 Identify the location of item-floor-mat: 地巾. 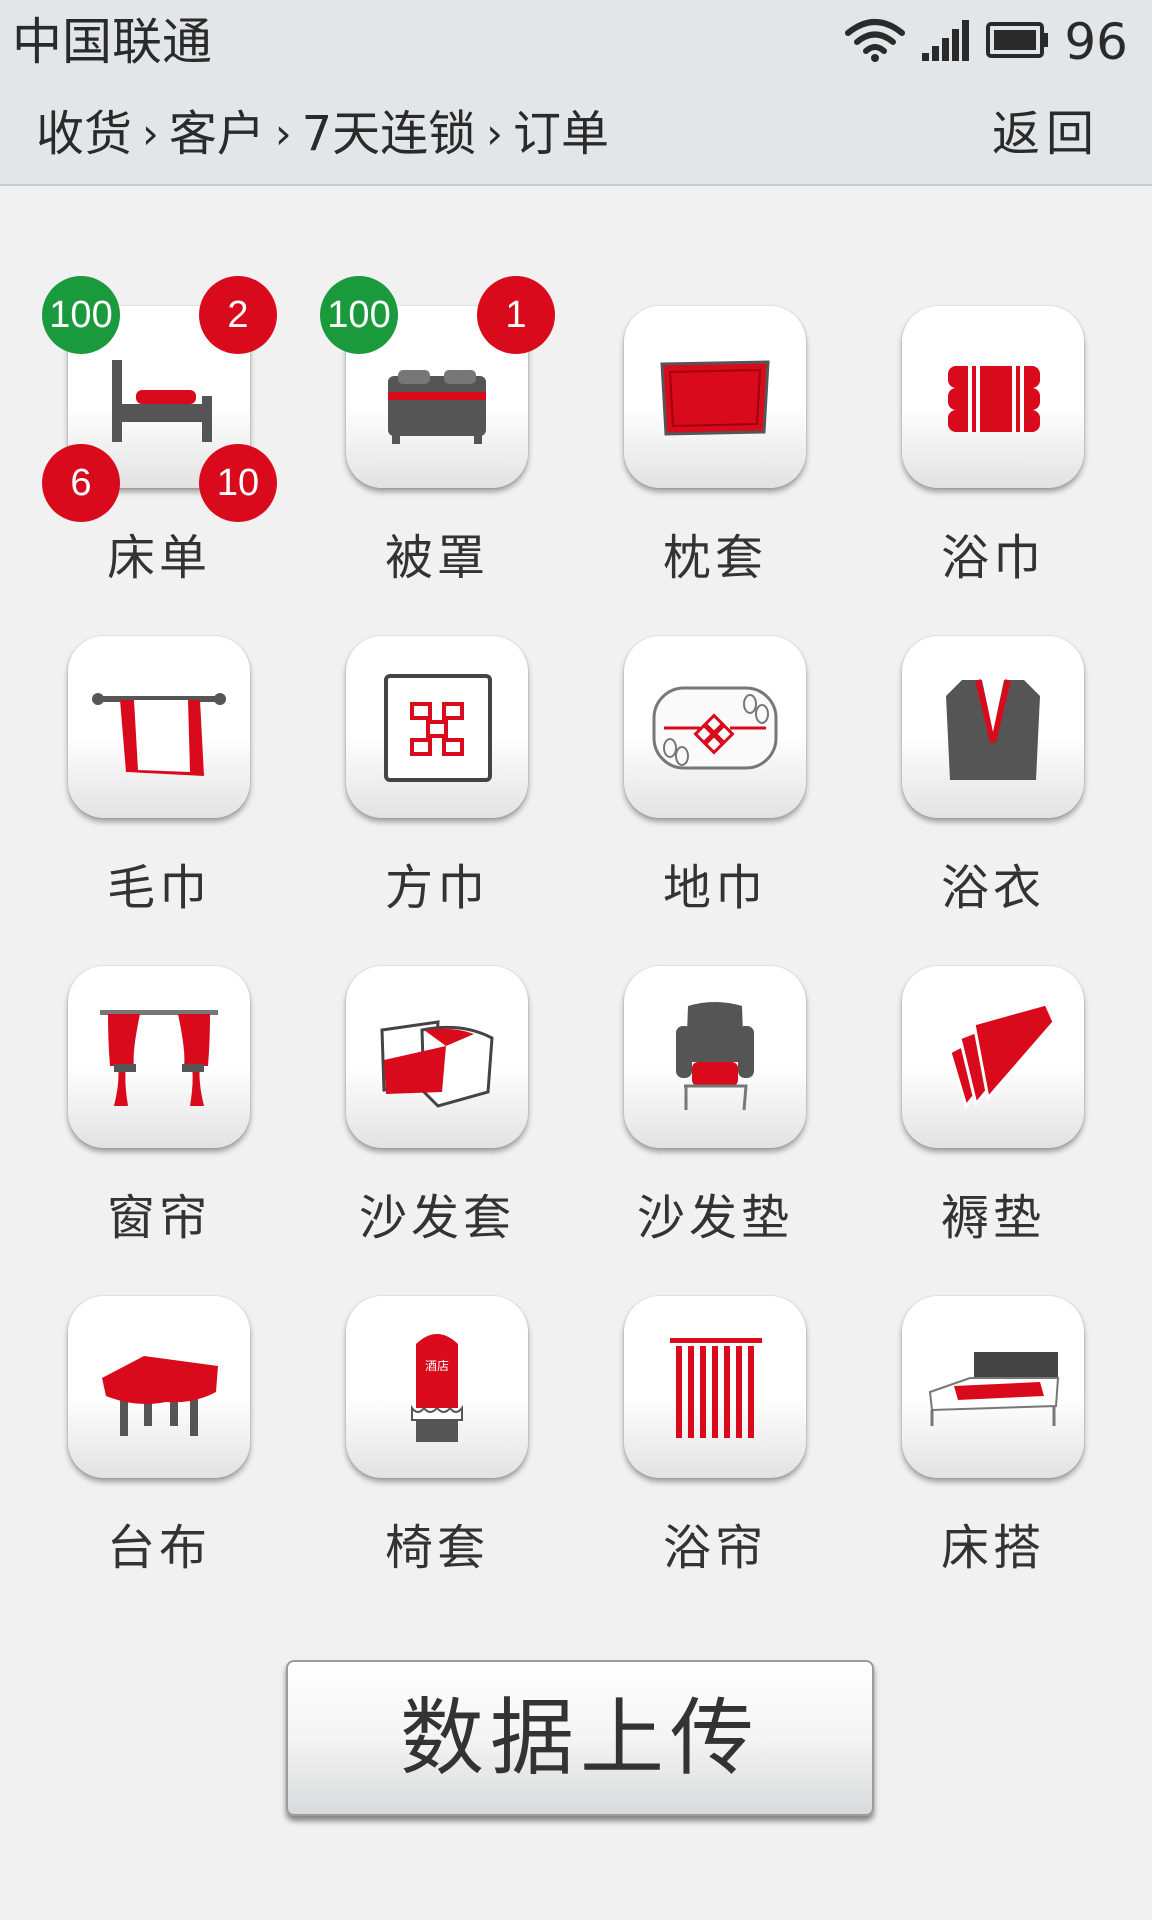
(688, 801).